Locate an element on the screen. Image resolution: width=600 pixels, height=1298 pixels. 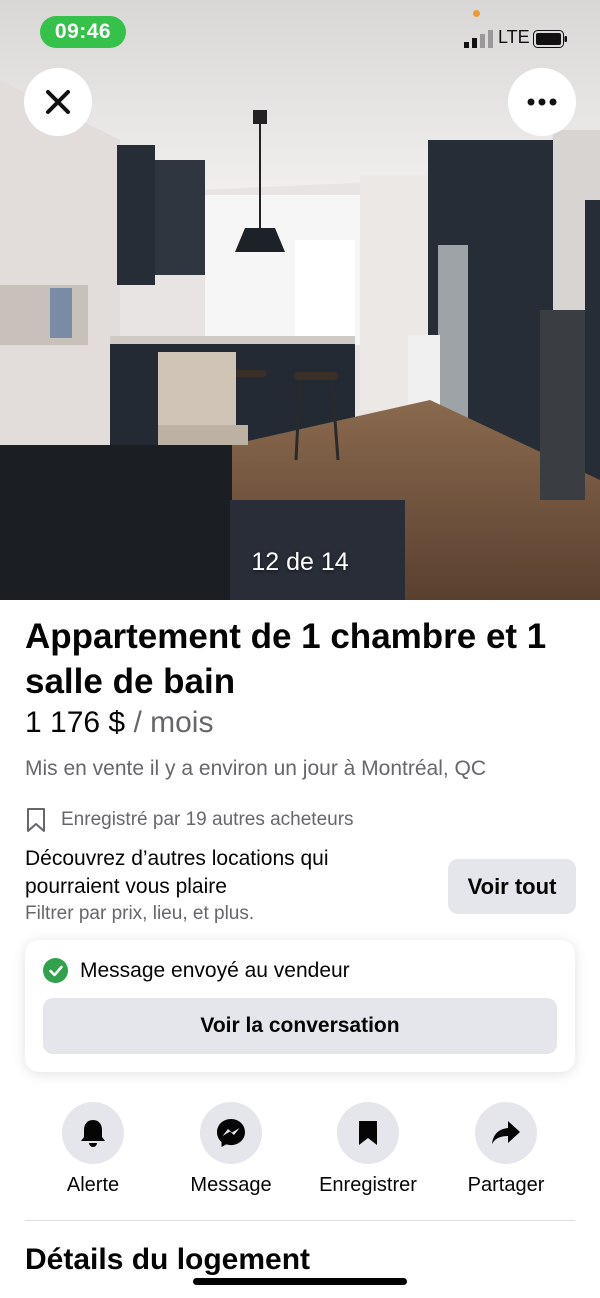
message-status-text: Message envoyé au vendeur is located at coordinates (215, 970).